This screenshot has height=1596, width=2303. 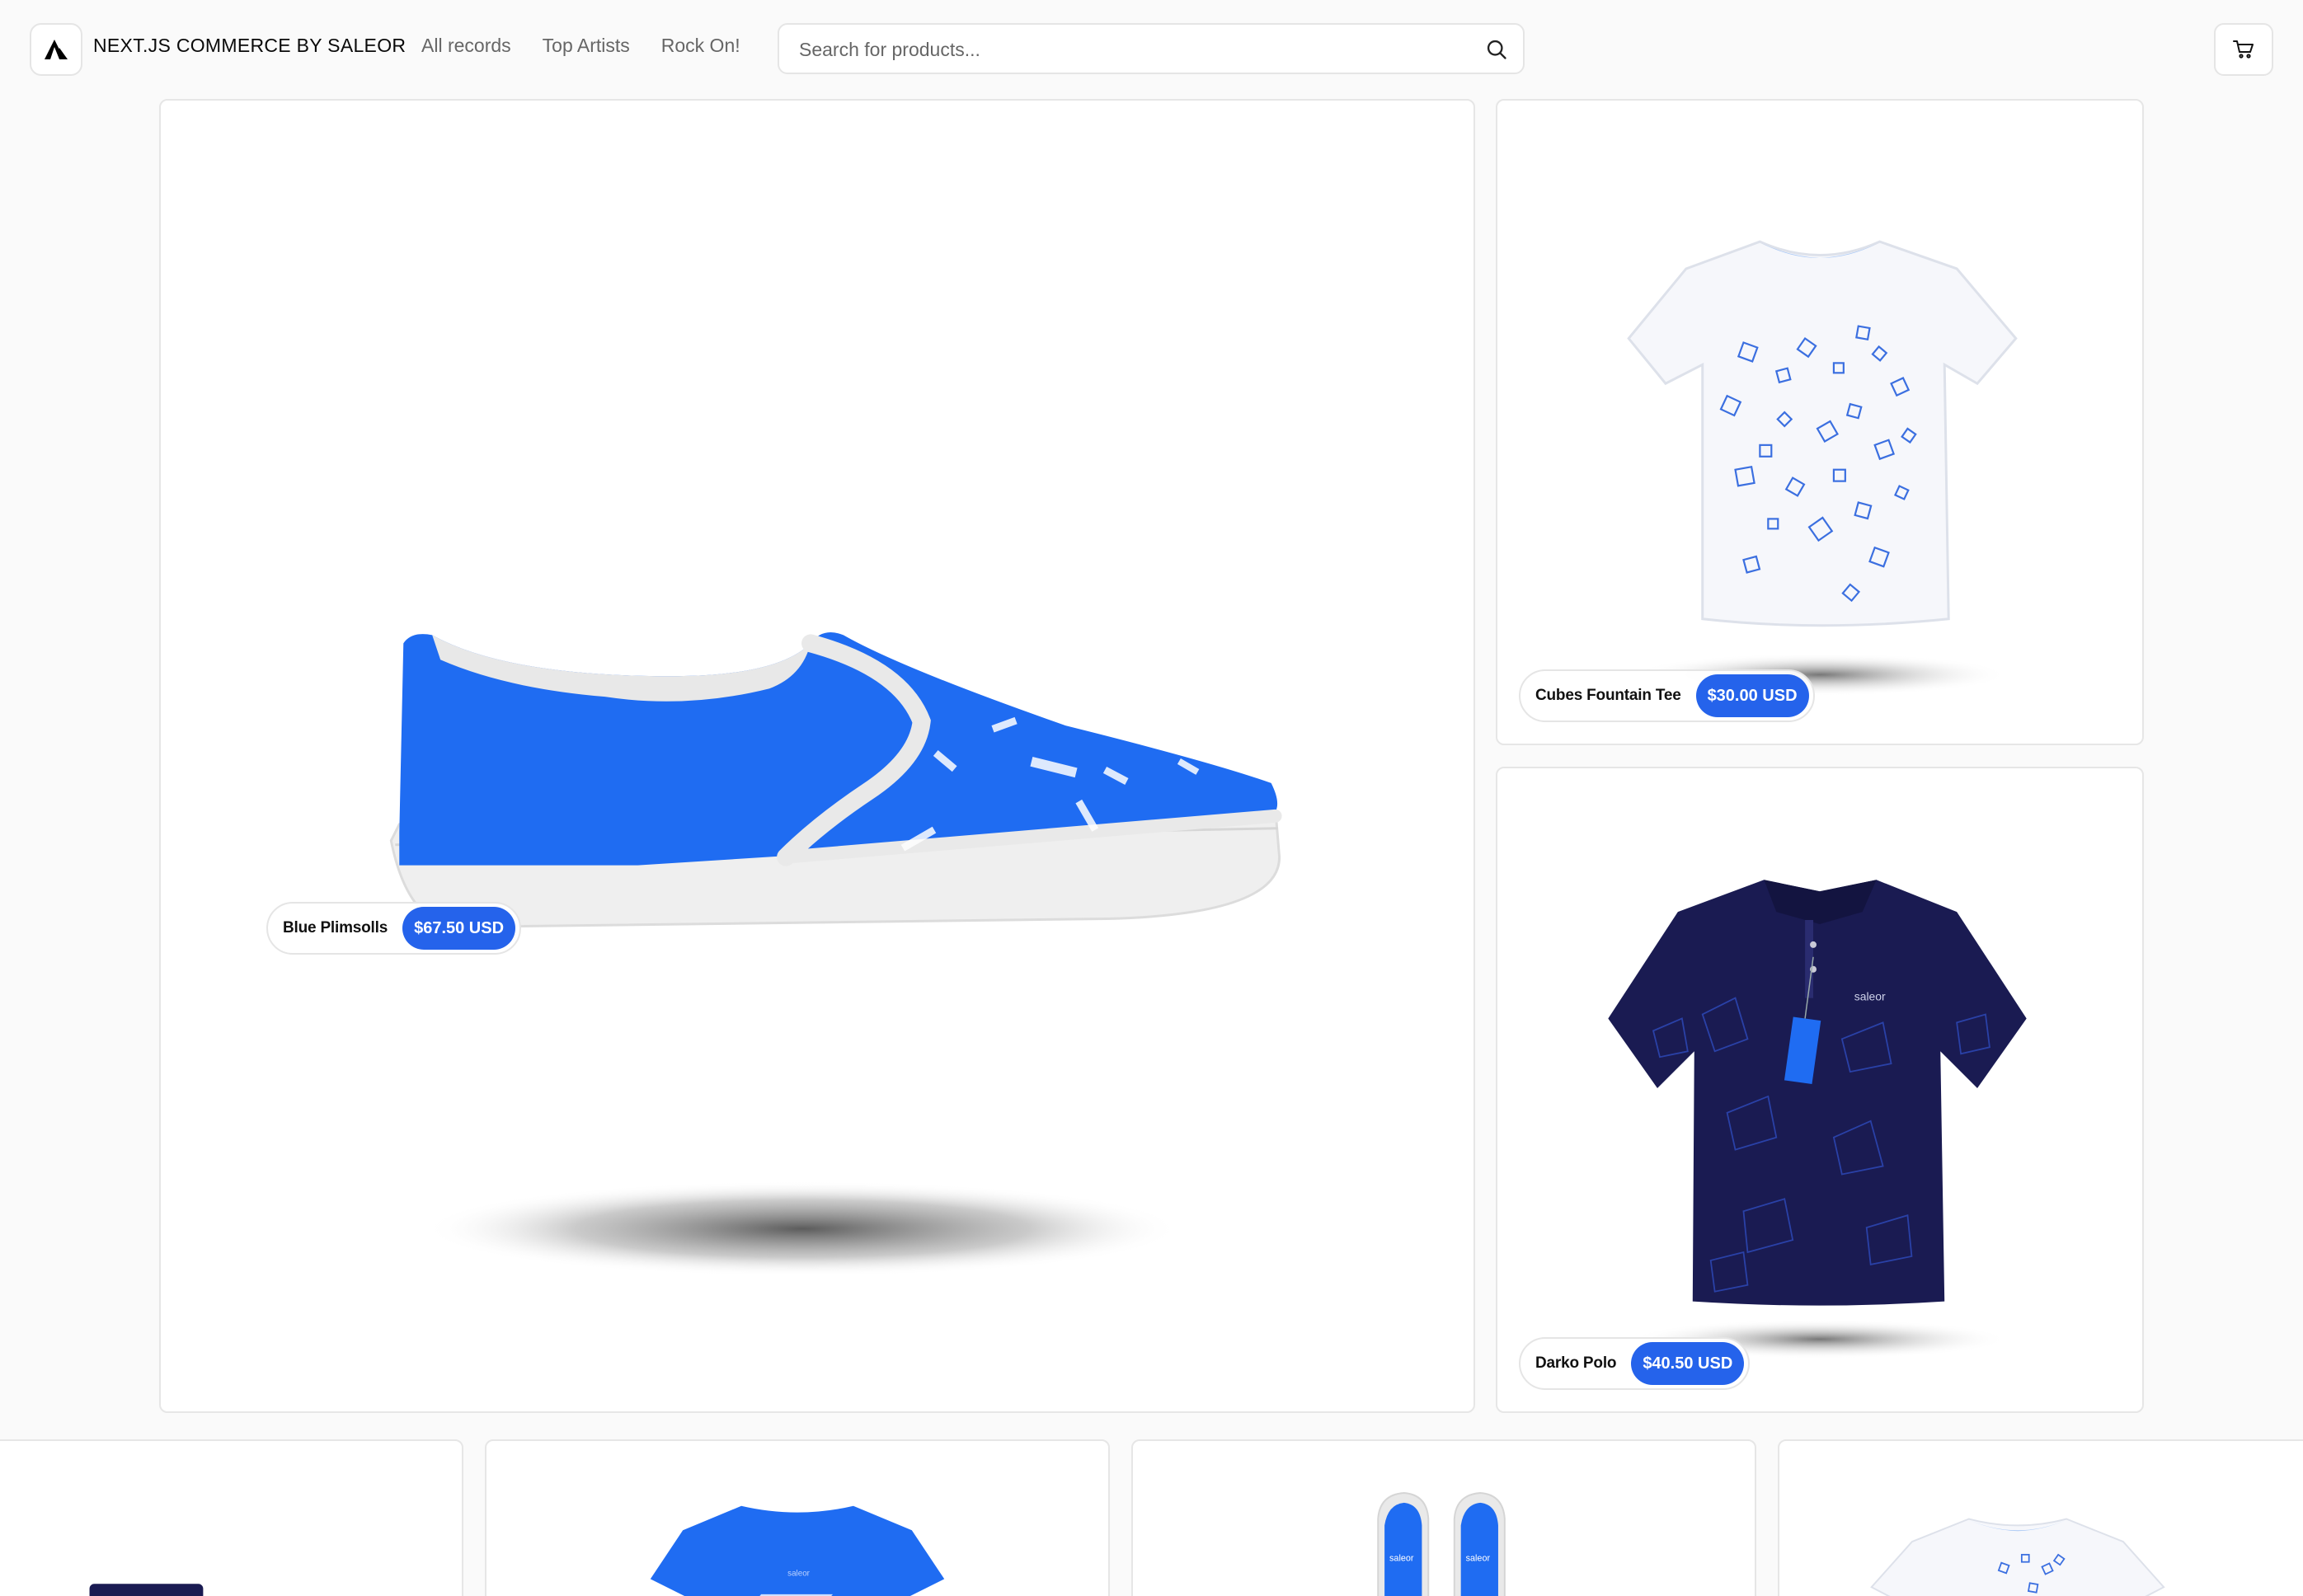 What do you see at coordinates (466, 46) in the screenshot?
I see `nav-item-all-records: All records` at bounding box center [466, 46].